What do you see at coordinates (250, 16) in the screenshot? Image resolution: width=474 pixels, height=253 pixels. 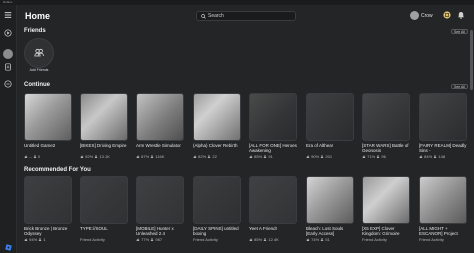 I see `search-input` at bounding box center [250, 16].